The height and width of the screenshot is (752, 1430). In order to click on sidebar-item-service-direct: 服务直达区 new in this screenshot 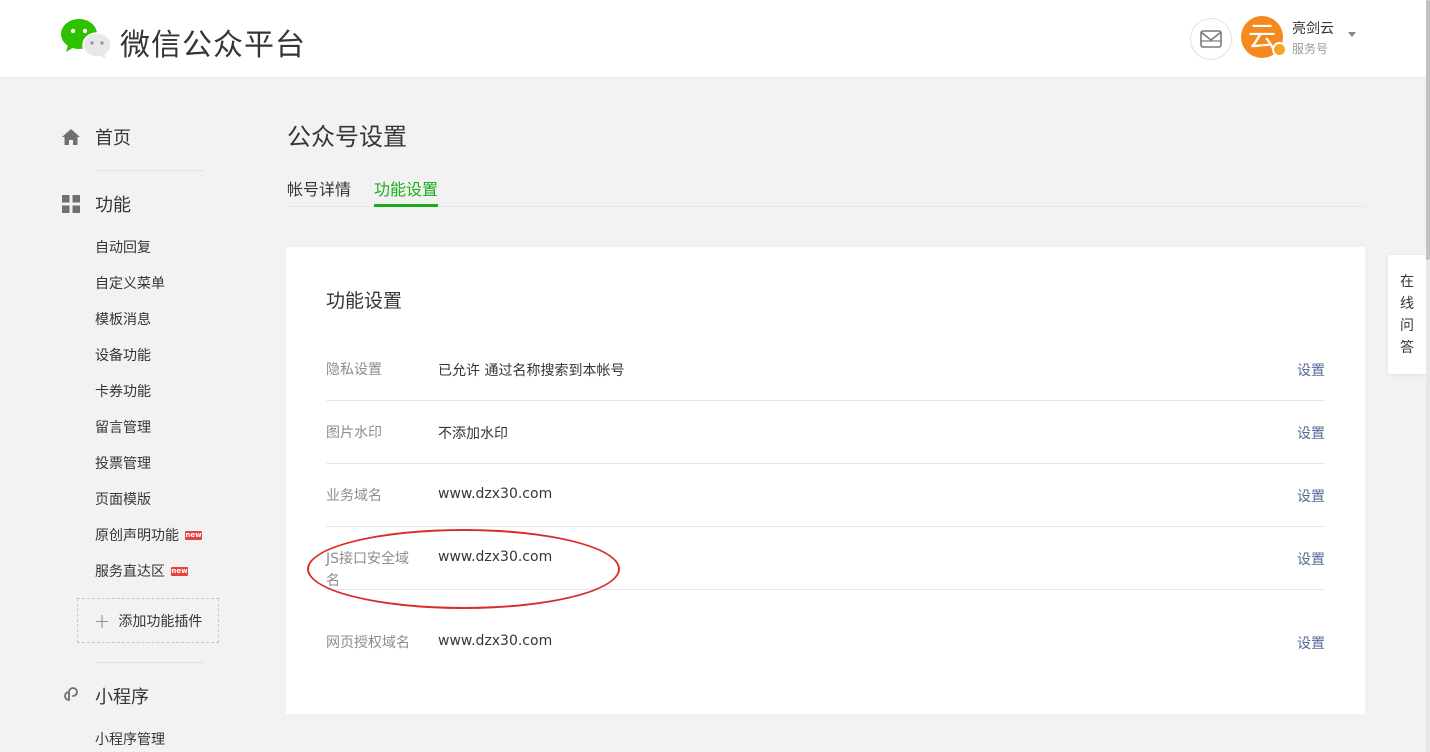, I will do `click(141, 571)`.